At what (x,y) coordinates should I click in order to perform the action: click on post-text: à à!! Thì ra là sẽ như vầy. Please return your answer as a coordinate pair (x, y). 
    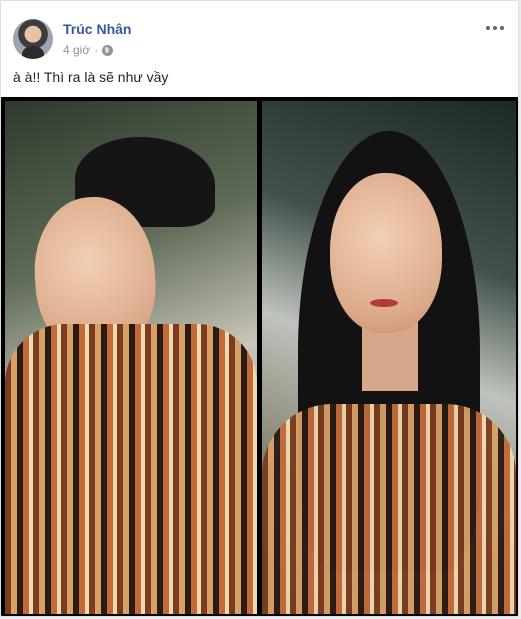
    Looking at the image, I should click on (91, 77).